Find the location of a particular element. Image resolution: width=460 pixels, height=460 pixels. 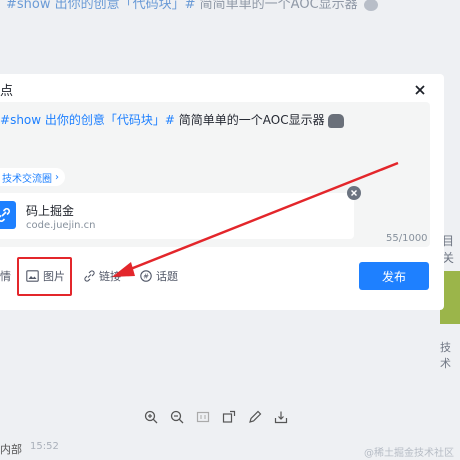

char-count: 55/1000 is located at coordinates (407, 238).